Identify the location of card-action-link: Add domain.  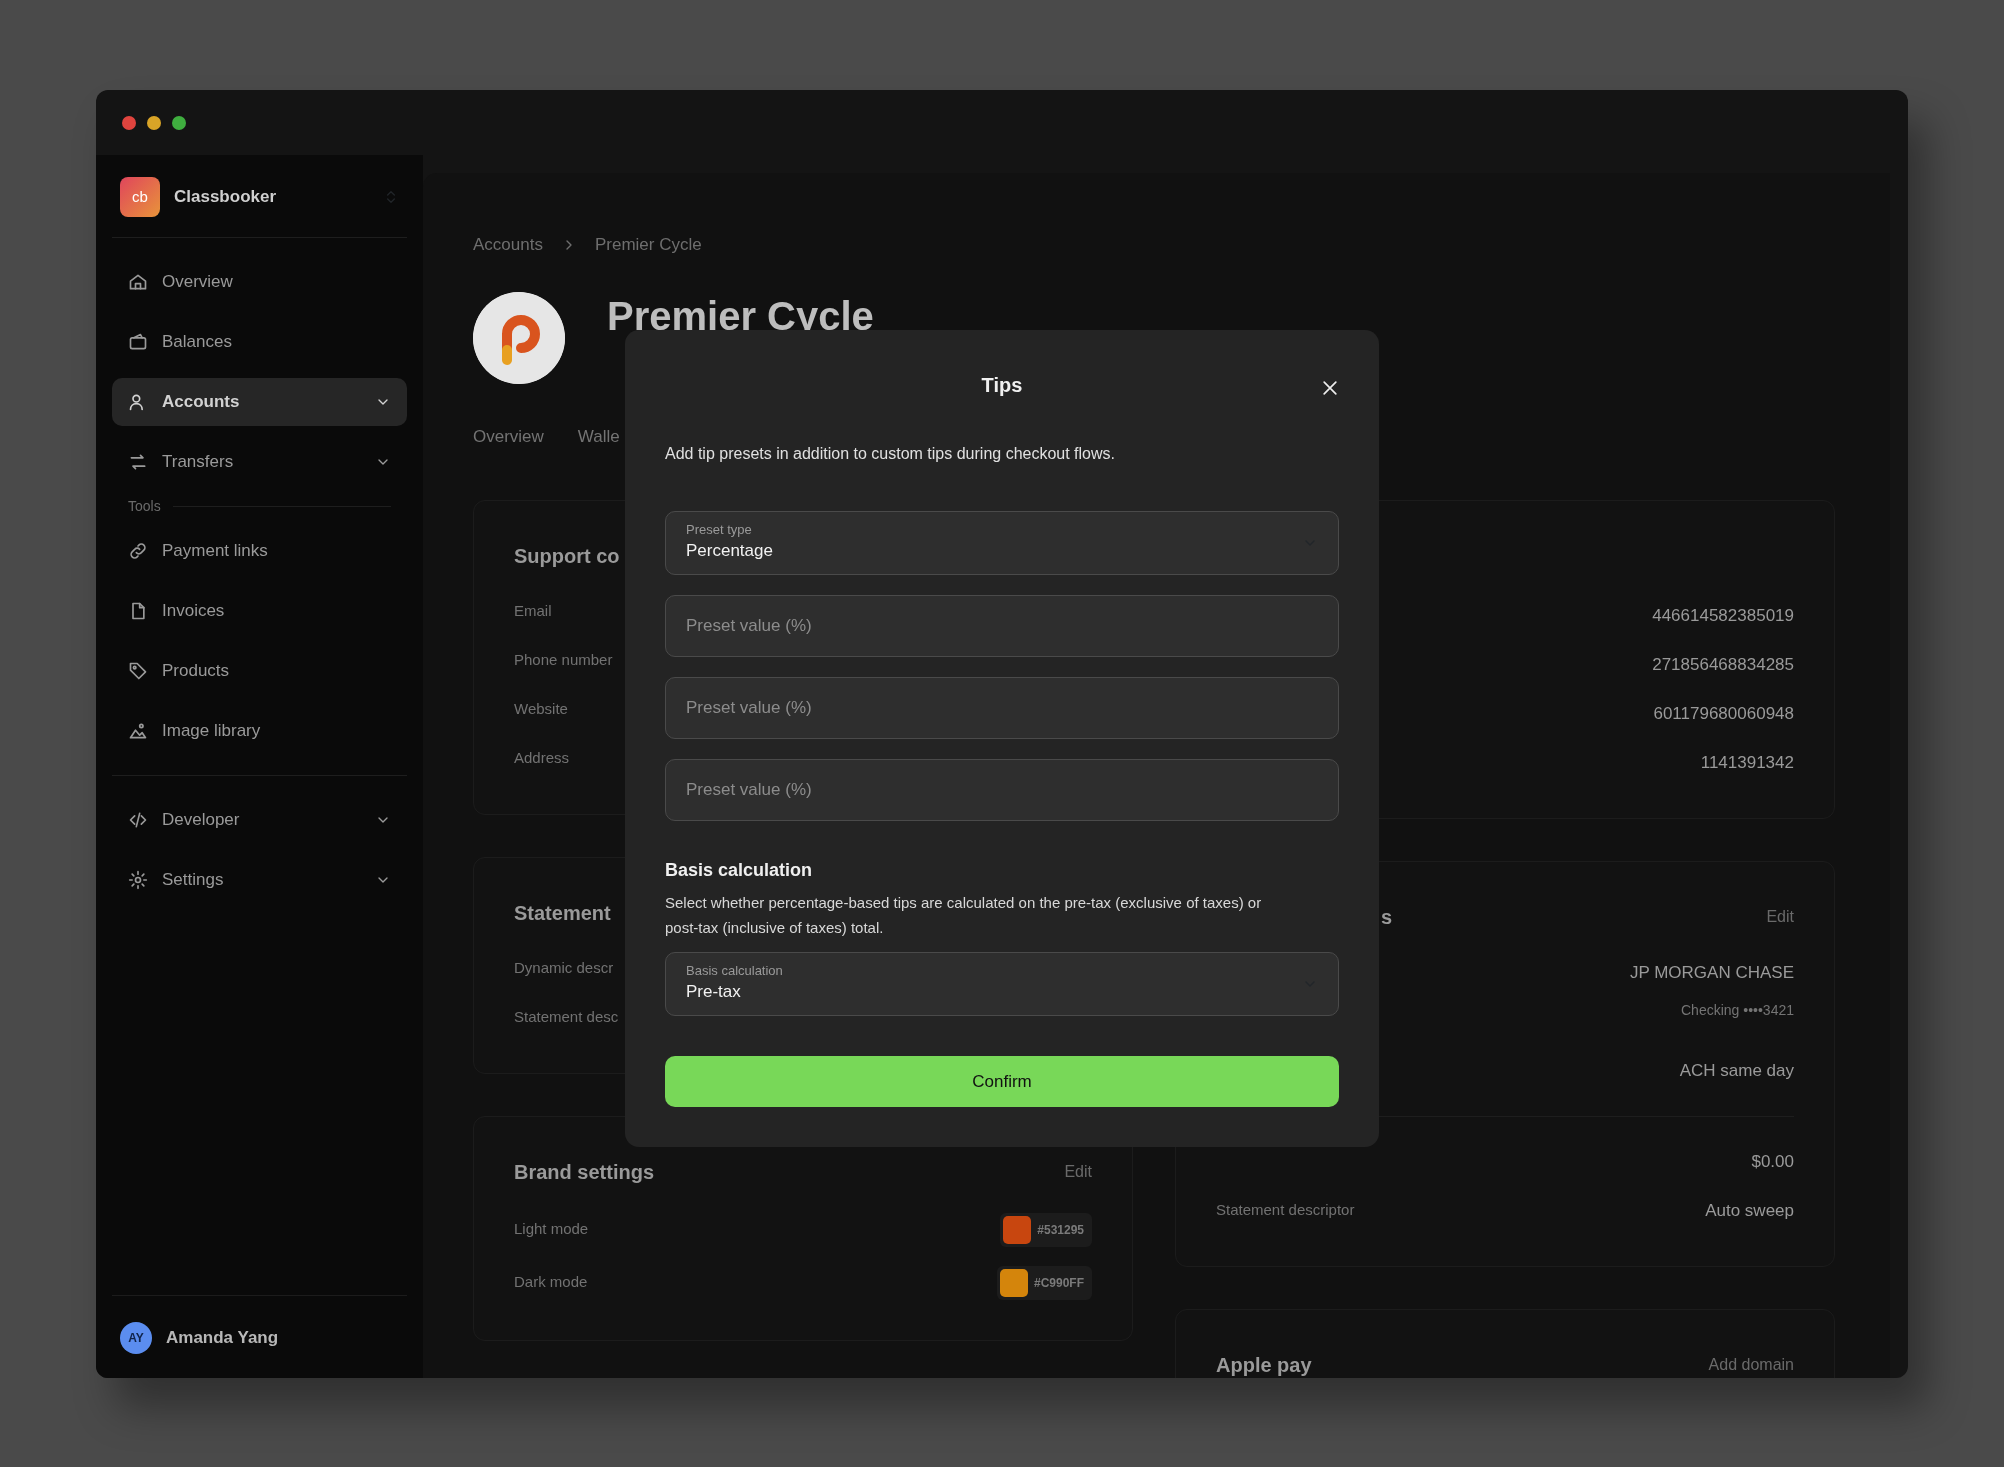
(1751, 1364).